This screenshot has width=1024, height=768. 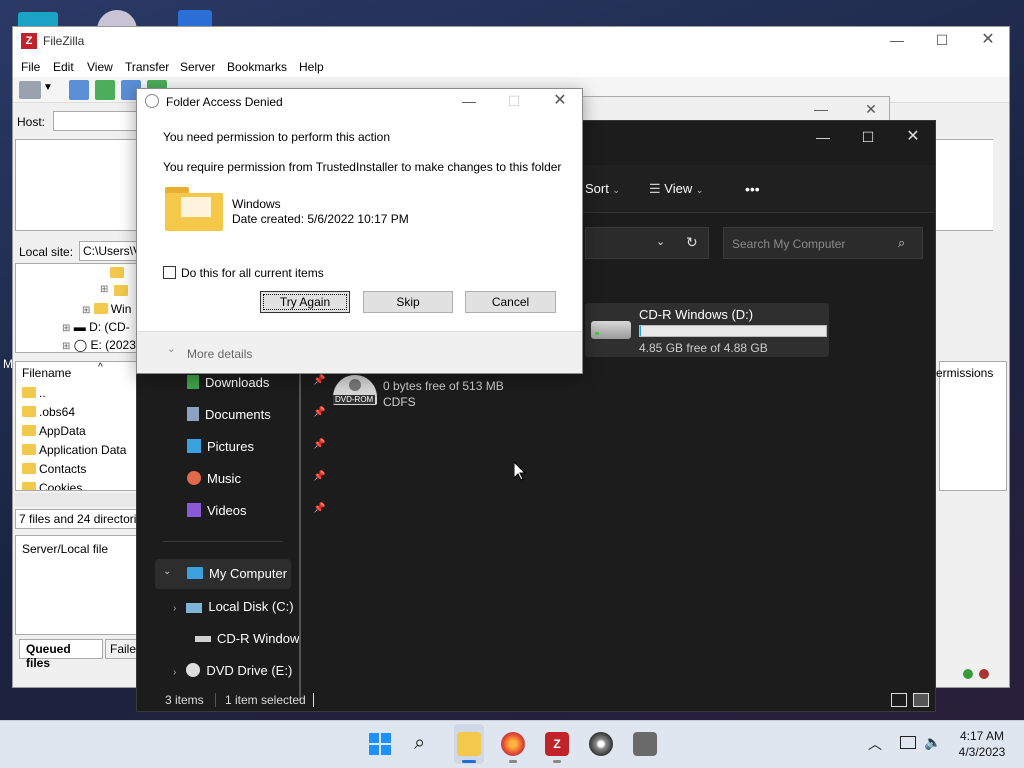 What do you see at coordinates (98, 121) in the screenshot?
I see `host-input` at bounding box center [98, 121].